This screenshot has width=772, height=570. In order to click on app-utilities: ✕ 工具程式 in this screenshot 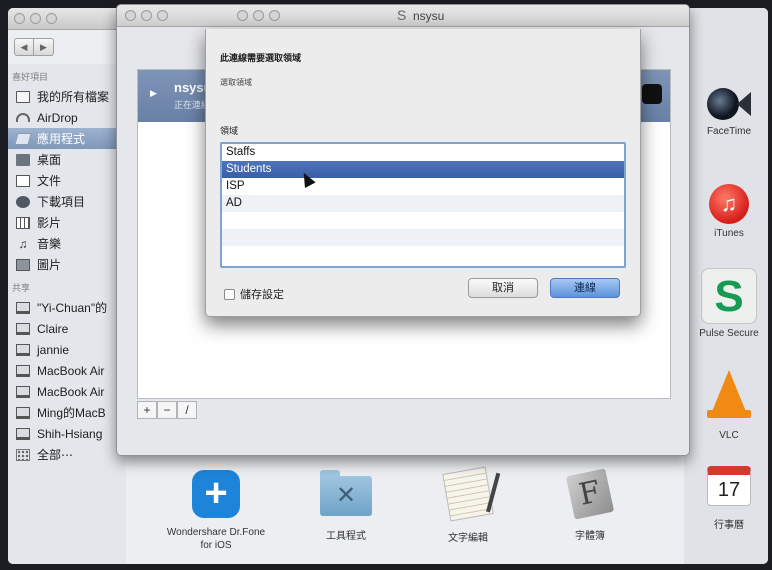, I will do `click(346, 504)`.